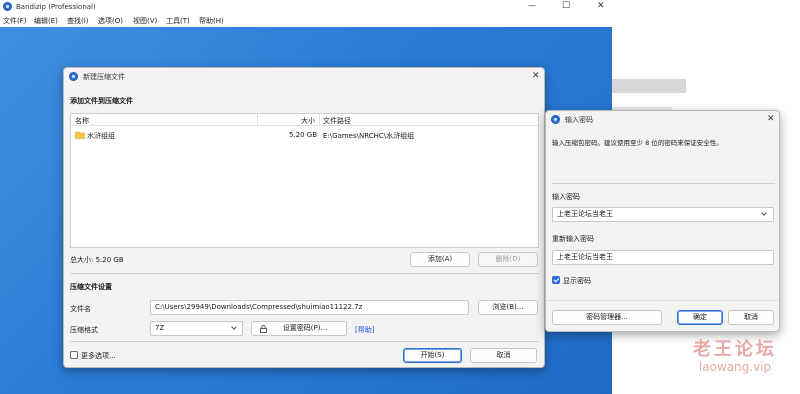 This screenshot has height=394, width=800. I want to click on reenter-password-input: 上老王论坛当老王, so click(663, 257).